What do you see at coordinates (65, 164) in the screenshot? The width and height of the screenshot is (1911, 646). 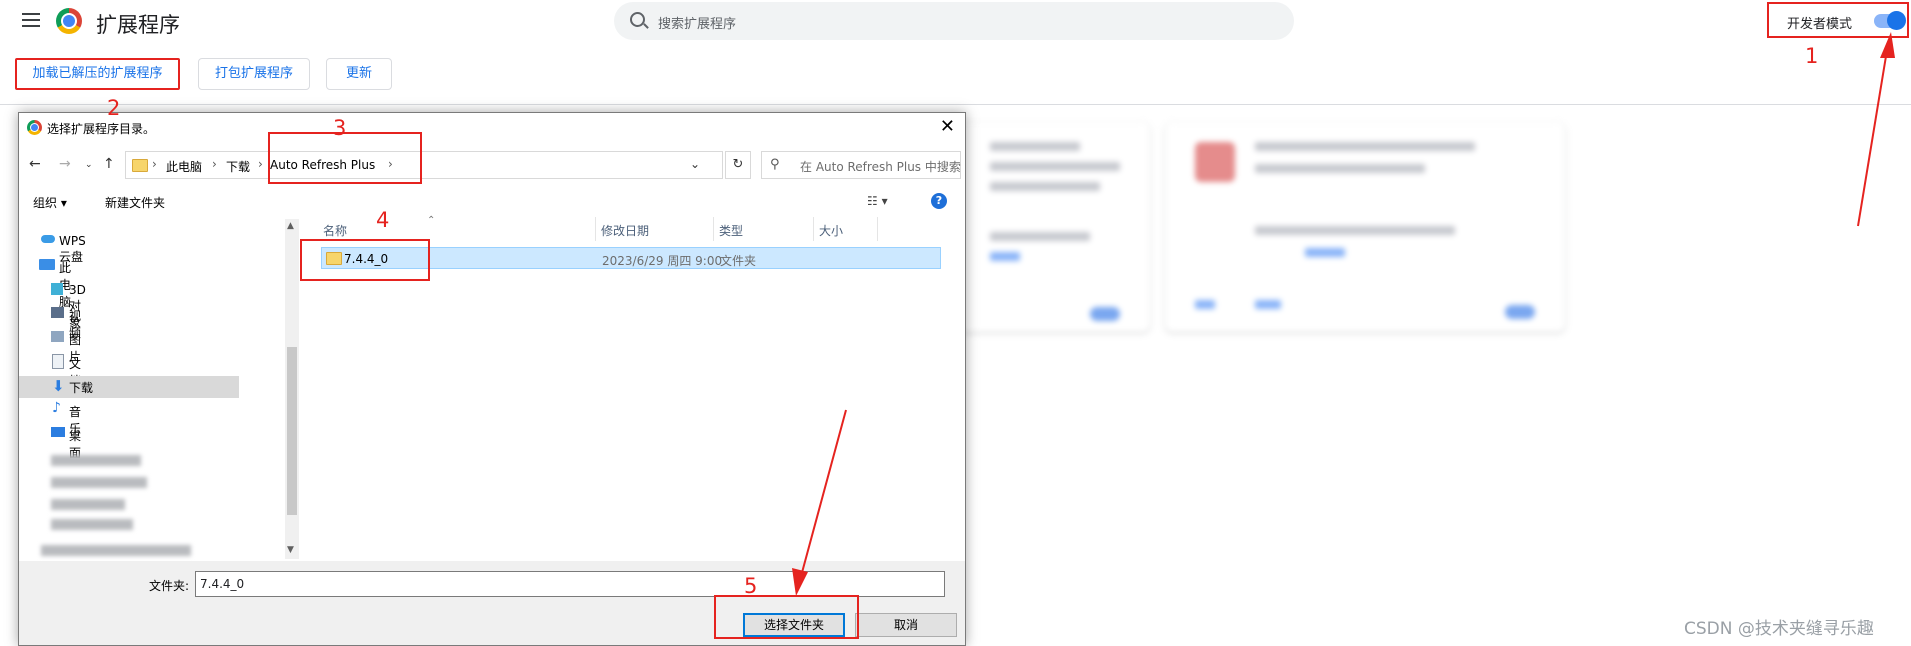 I see `forward-arrow-icon: →` at bounding box center [65, 164].